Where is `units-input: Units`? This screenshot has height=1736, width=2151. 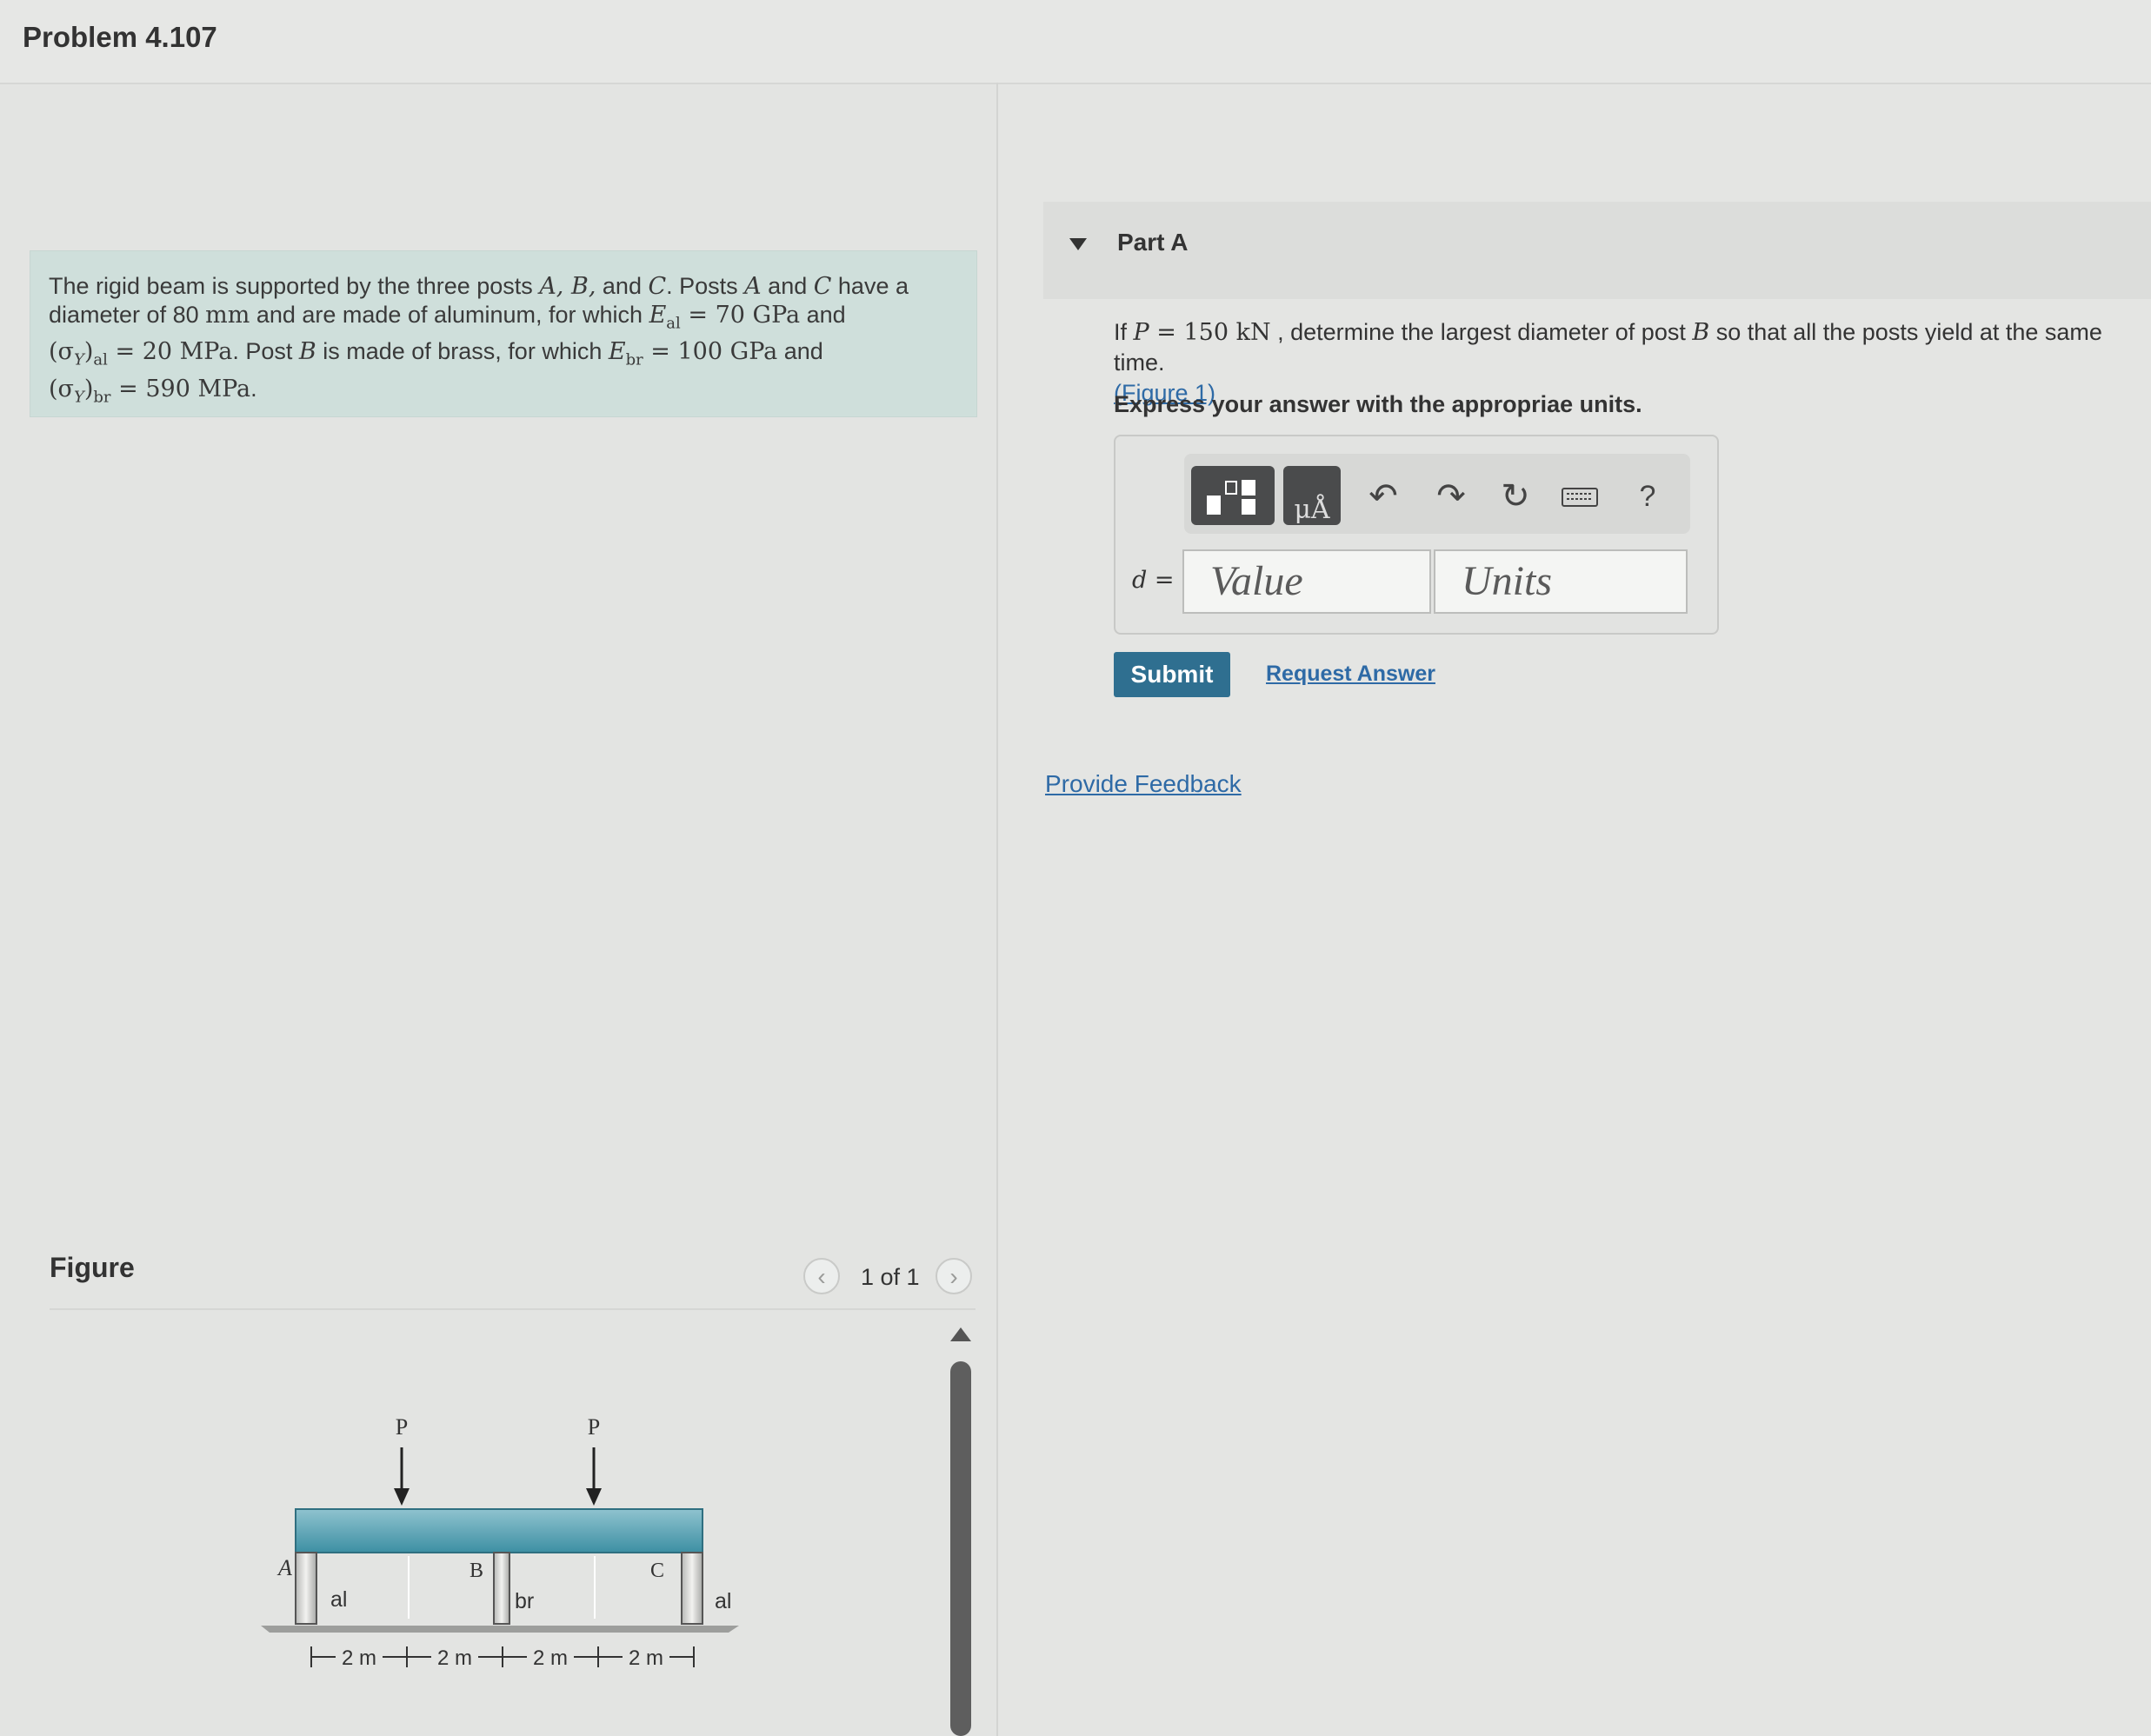
units-input: Units is located at coordinates (1561, 581).